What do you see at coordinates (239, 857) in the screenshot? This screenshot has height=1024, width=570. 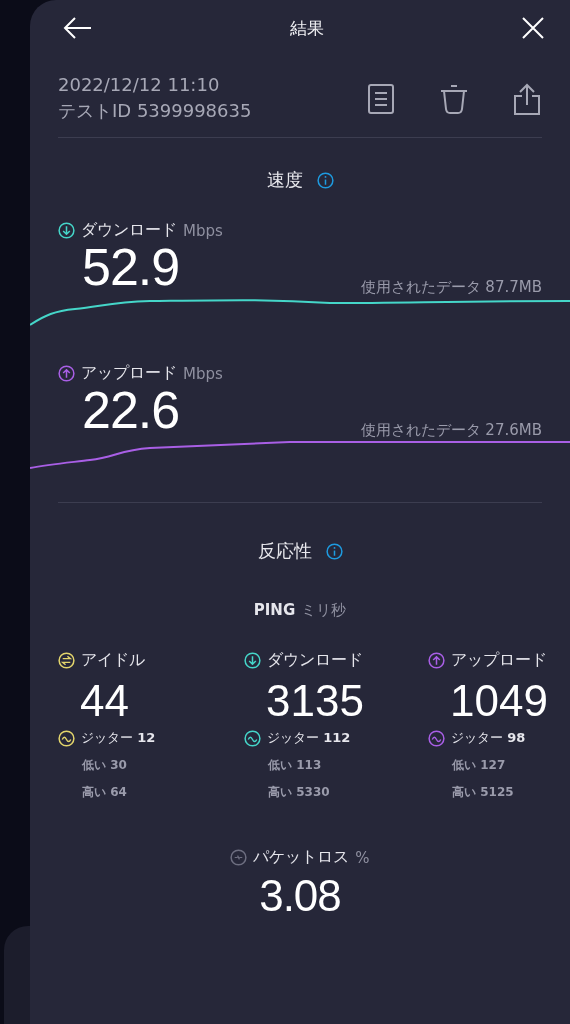 I see `packet-loss-icon` at bounding box center [239, 857].